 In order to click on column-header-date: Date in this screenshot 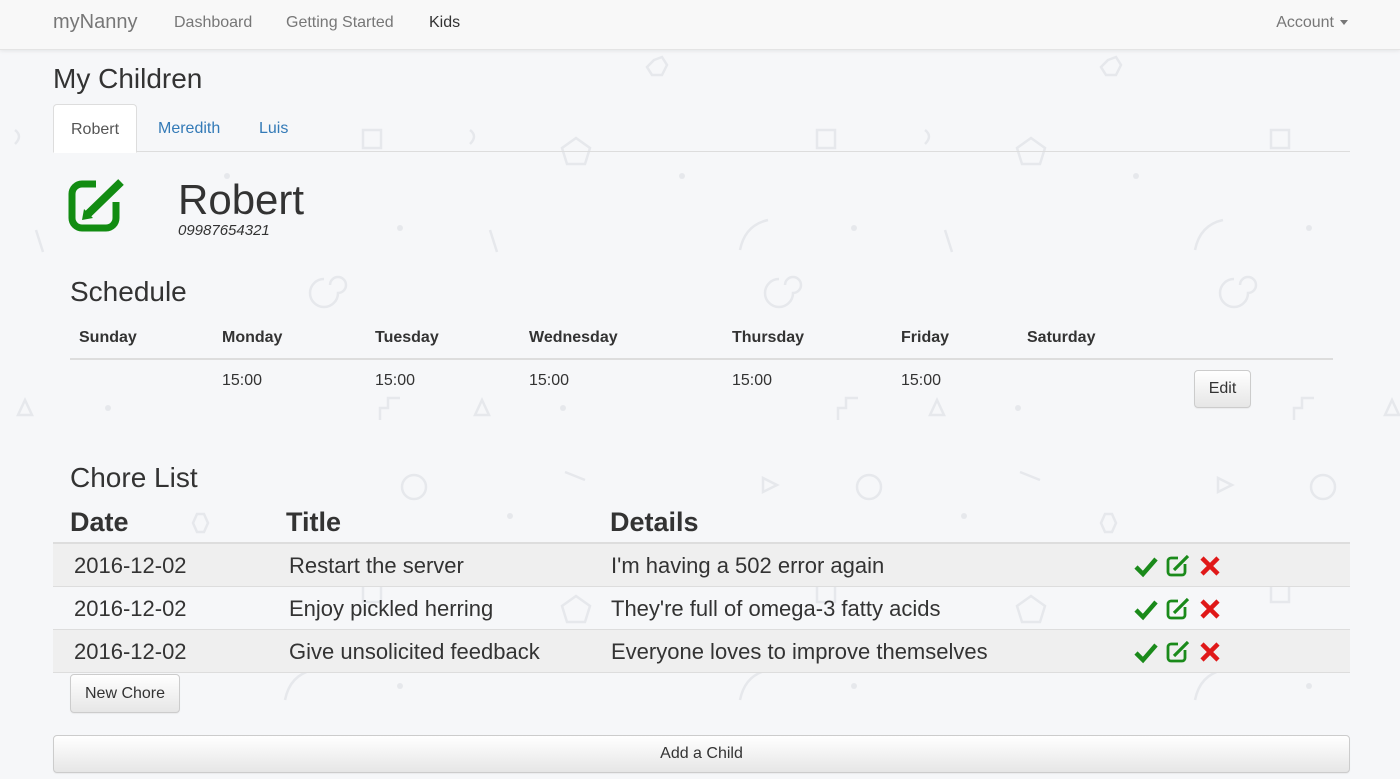, I will do `click(99, 522)`.